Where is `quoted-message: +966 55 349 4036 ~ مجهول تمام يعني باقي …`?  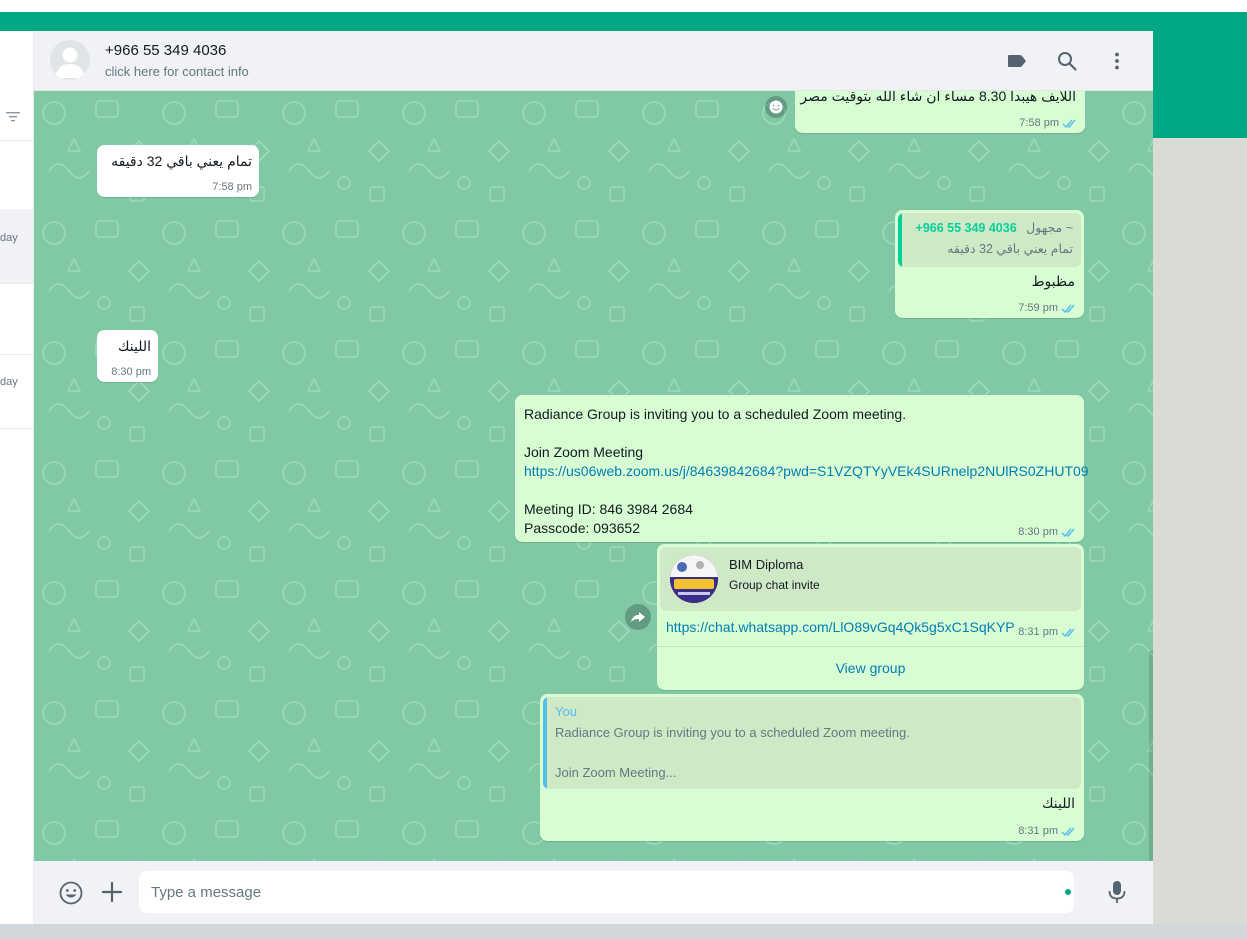 quoted-message: +966 55 349 4036 ~ مجهول تمام يعني باقي … is located at coordinates (989, 240).